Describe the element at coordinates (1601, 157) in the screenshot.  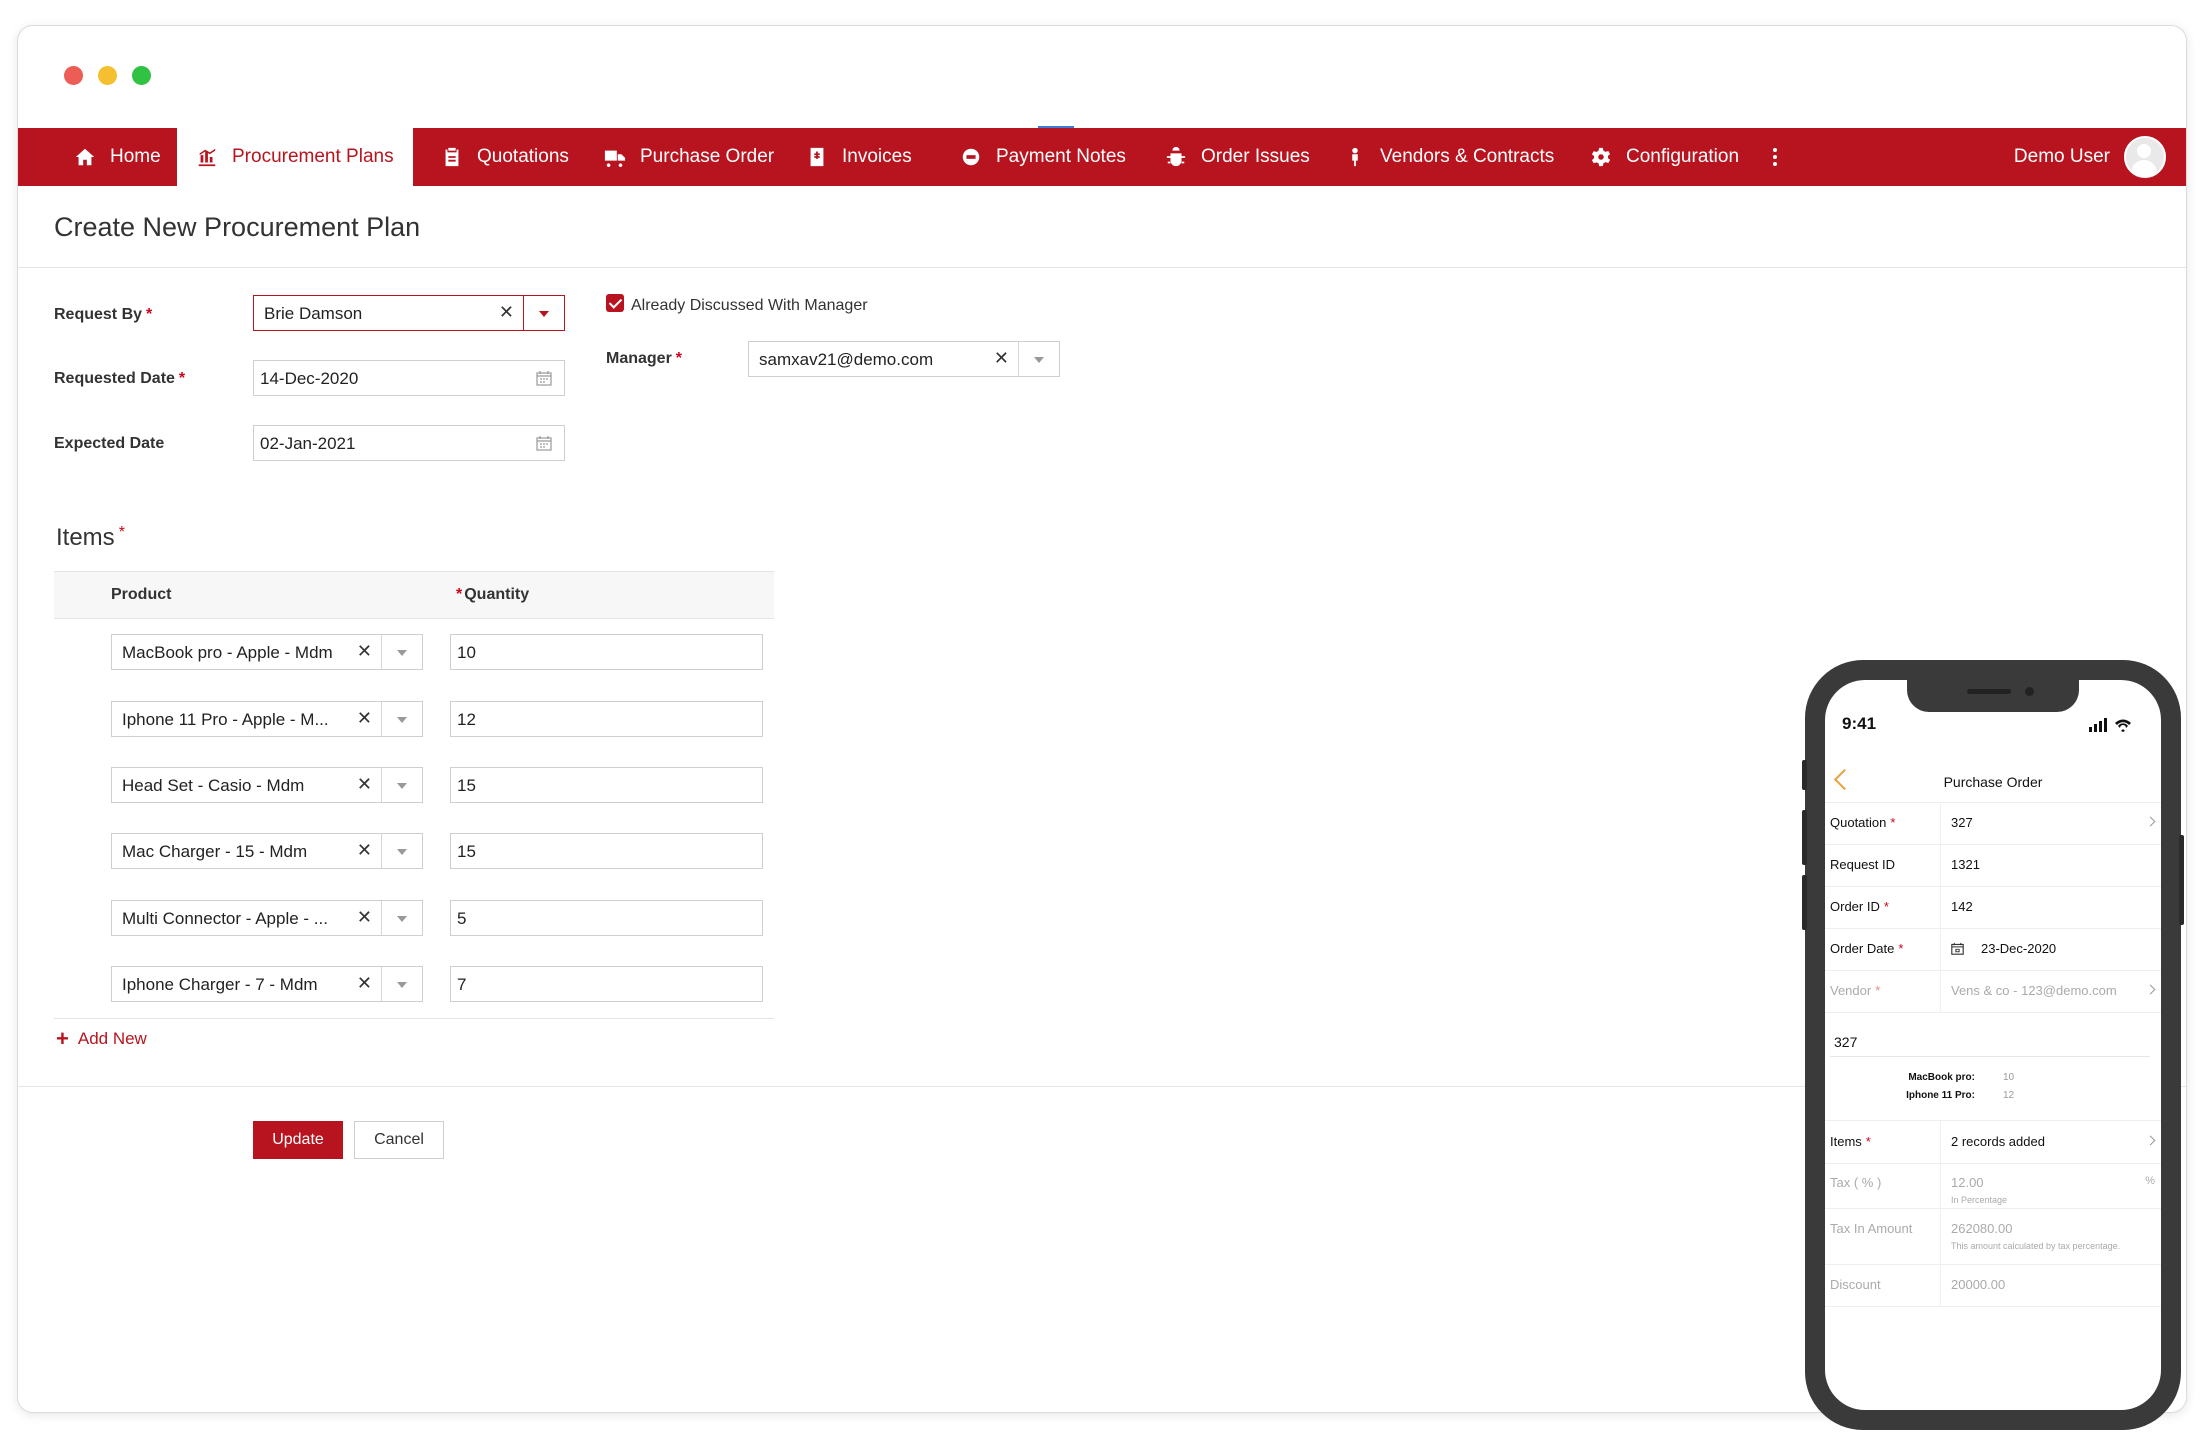
I see `gear-icon` at that location.